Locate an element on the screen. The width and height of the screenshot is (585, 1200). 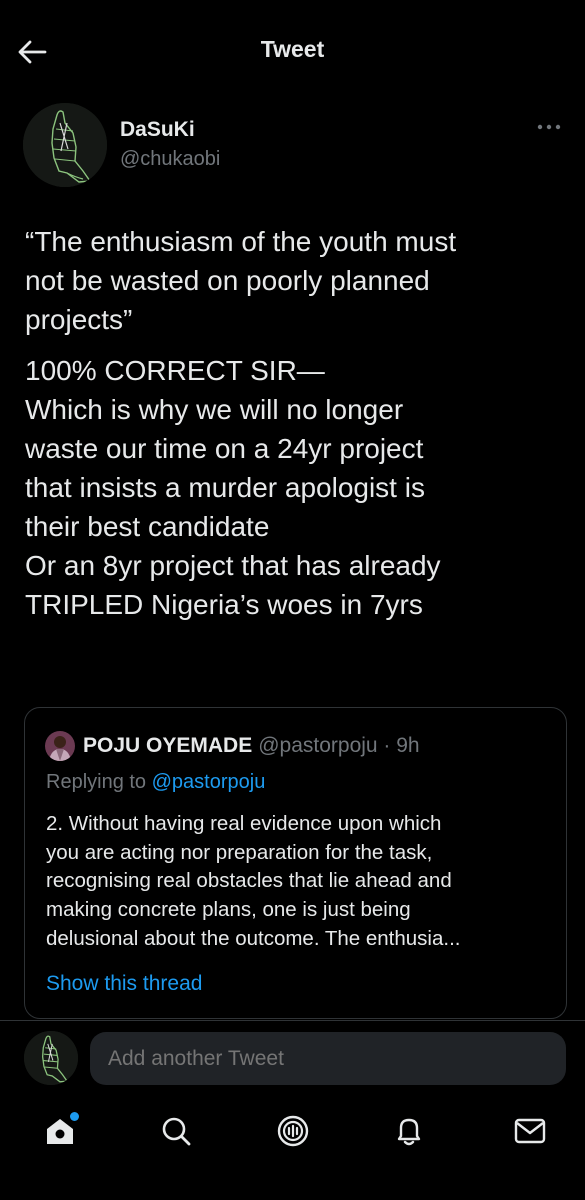
search-icon is located at coordinates (176, 1131).